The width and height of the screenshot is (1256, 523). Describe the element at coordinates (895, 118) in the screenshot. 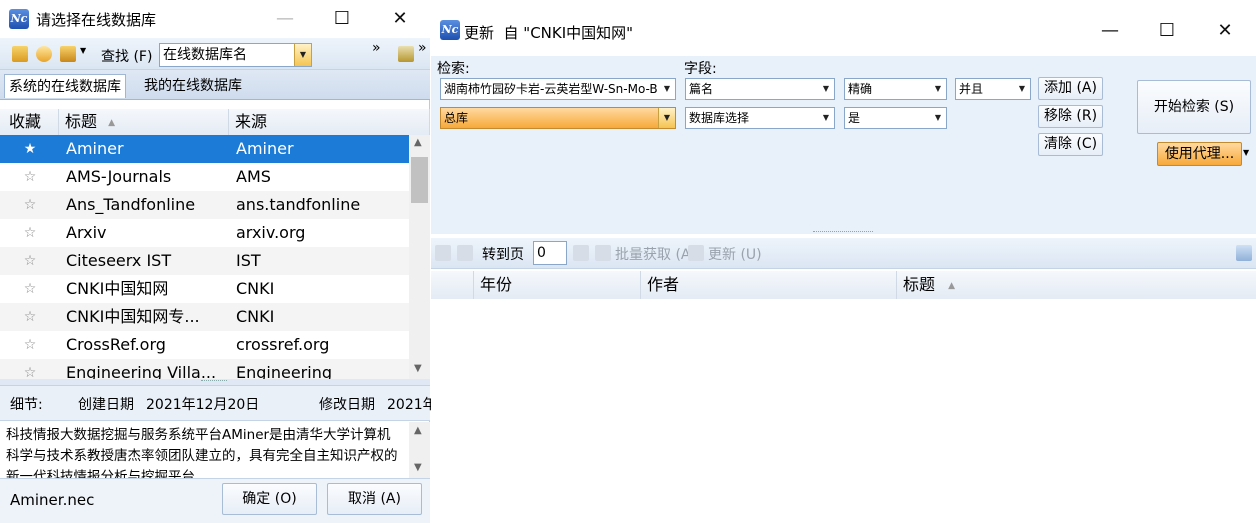

I see `db-match-select: 是 ▼` at that location.